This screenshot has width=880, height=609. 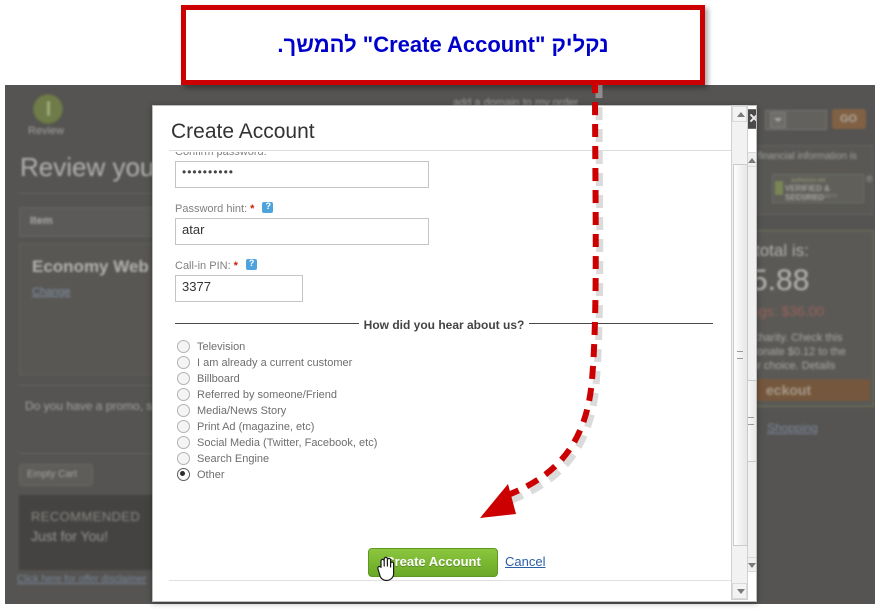 I want to click on annotation-callout: נקליק "Create Account" להמשך., so click(x=443, y=45).